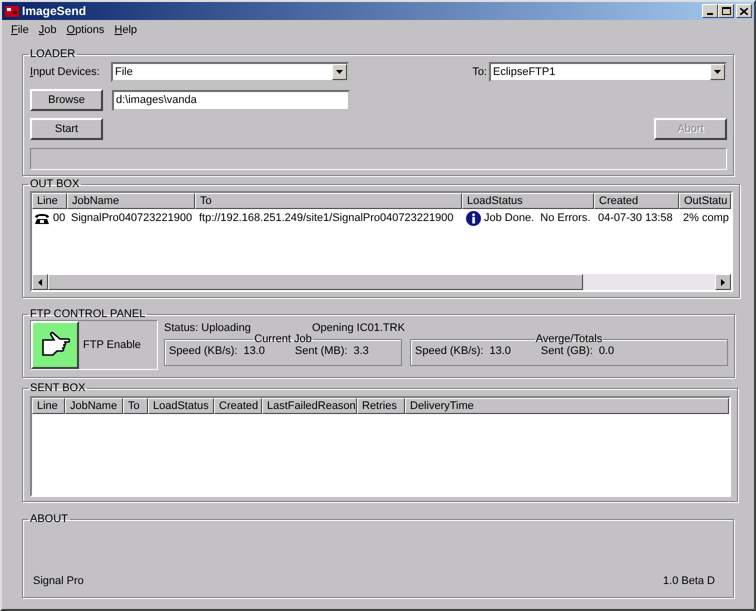 The height and width of the screenshot is (611, 756). I want to click on field-label: To:, so click(479, 72).